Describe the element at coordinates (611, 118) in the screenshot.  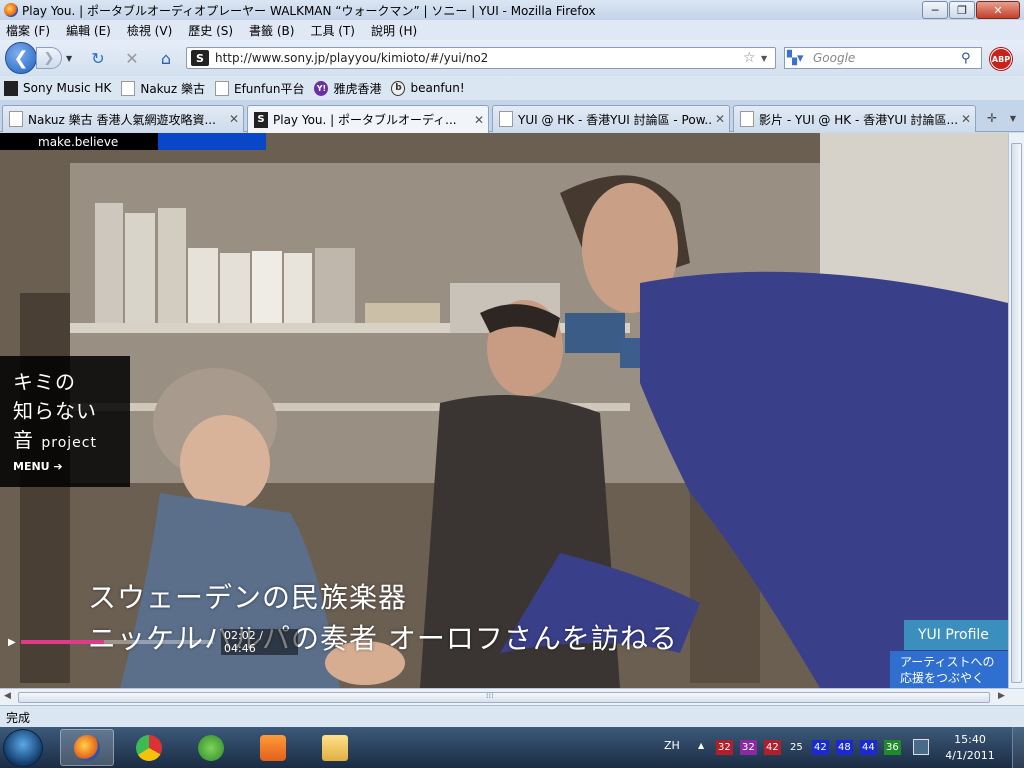
I see `tab-yui-hk-forum: YUI @ HK - 香港YUI 討論區 - Pow... ✕` at that location.